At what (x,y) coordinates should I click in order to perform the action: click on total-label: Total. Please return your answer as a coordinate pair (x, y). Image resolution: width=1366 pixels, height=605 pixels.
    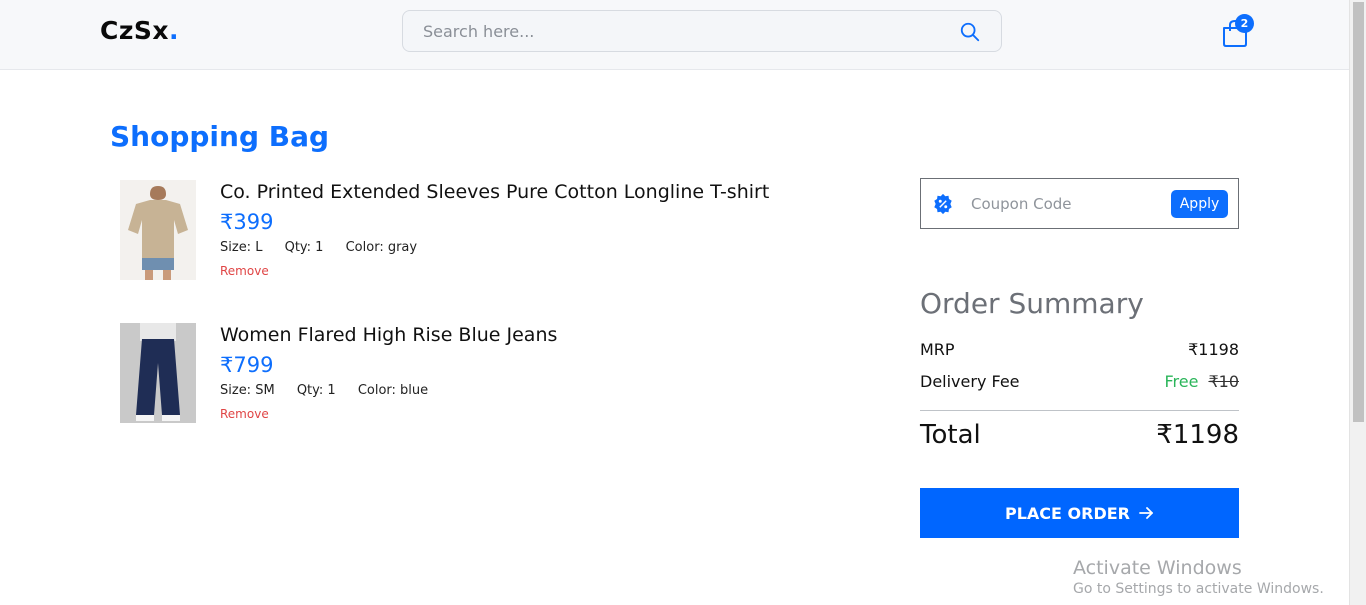
    Looking at the image, I should click on (950, 435).